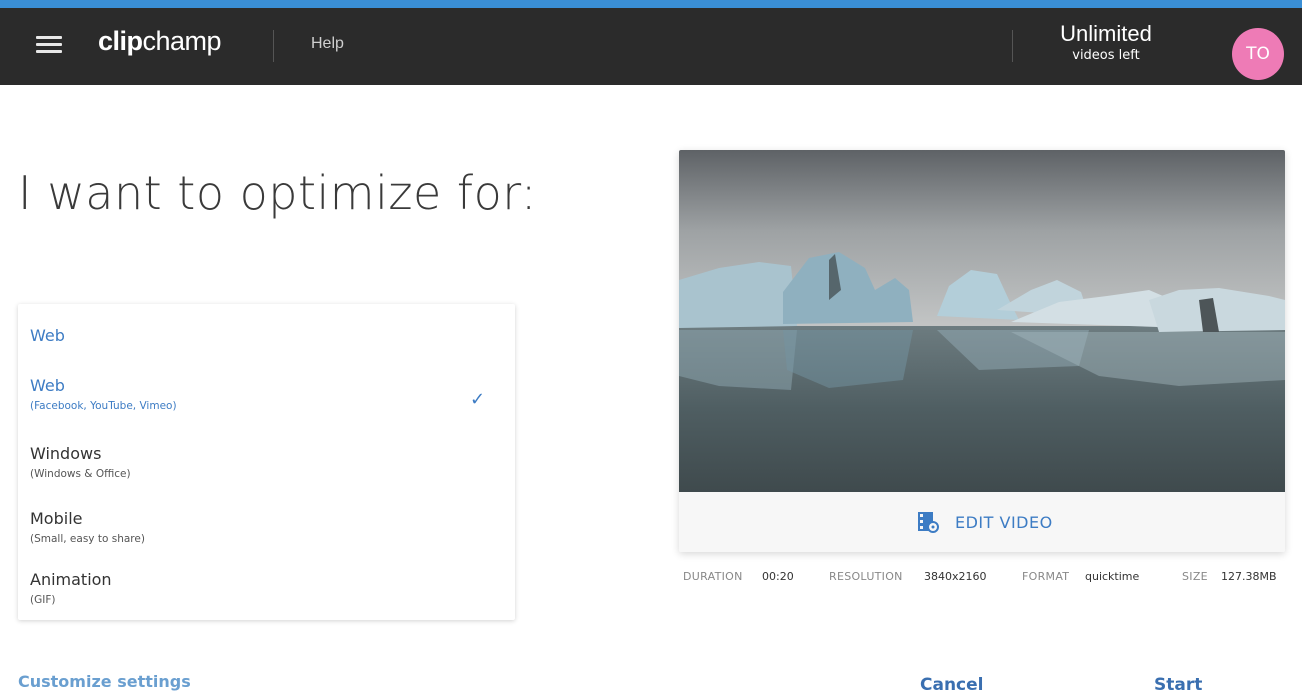  I want to click on option-windows: Windows (Windows & Office), so click(265, 462).